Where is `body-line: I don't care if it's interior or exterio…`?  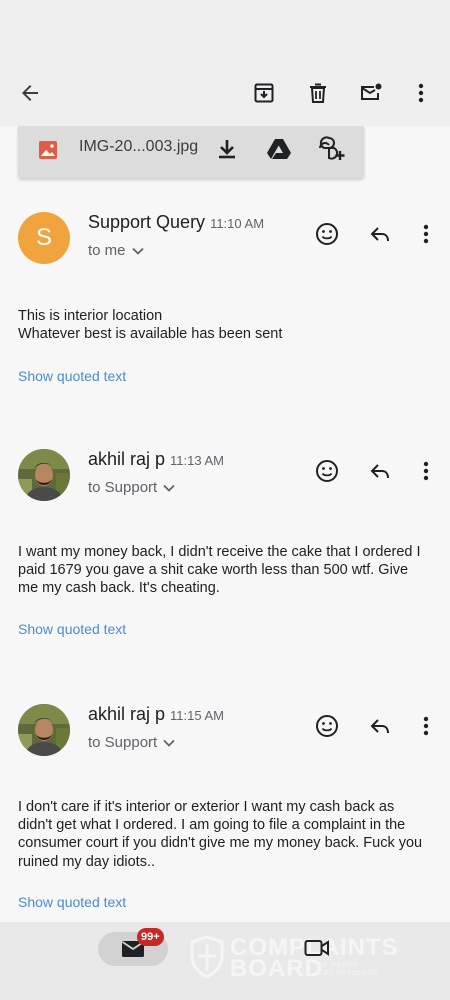 body-line: I don't care if it's interior or exterio… is located at coordinates (206, 807).